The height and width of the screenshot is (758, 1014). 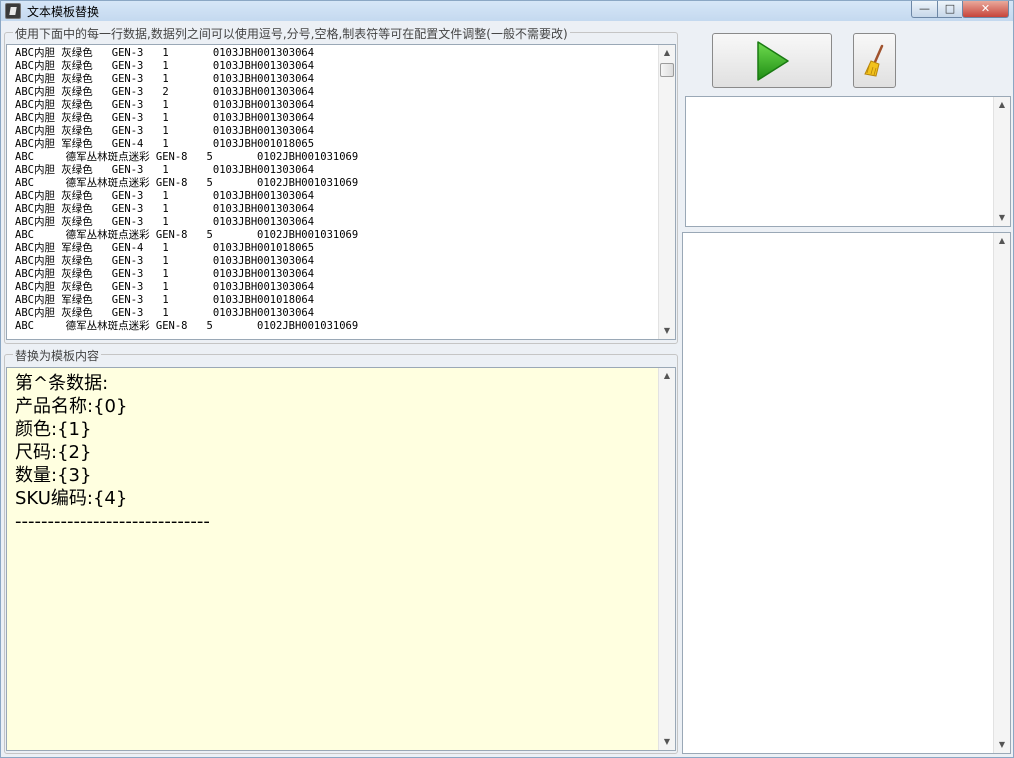 What do you see at coordinates (666, 559) in the screenshot?
I see `template-vertical-scrollbar: ▲ ▼` at bounding box center [666, 559].